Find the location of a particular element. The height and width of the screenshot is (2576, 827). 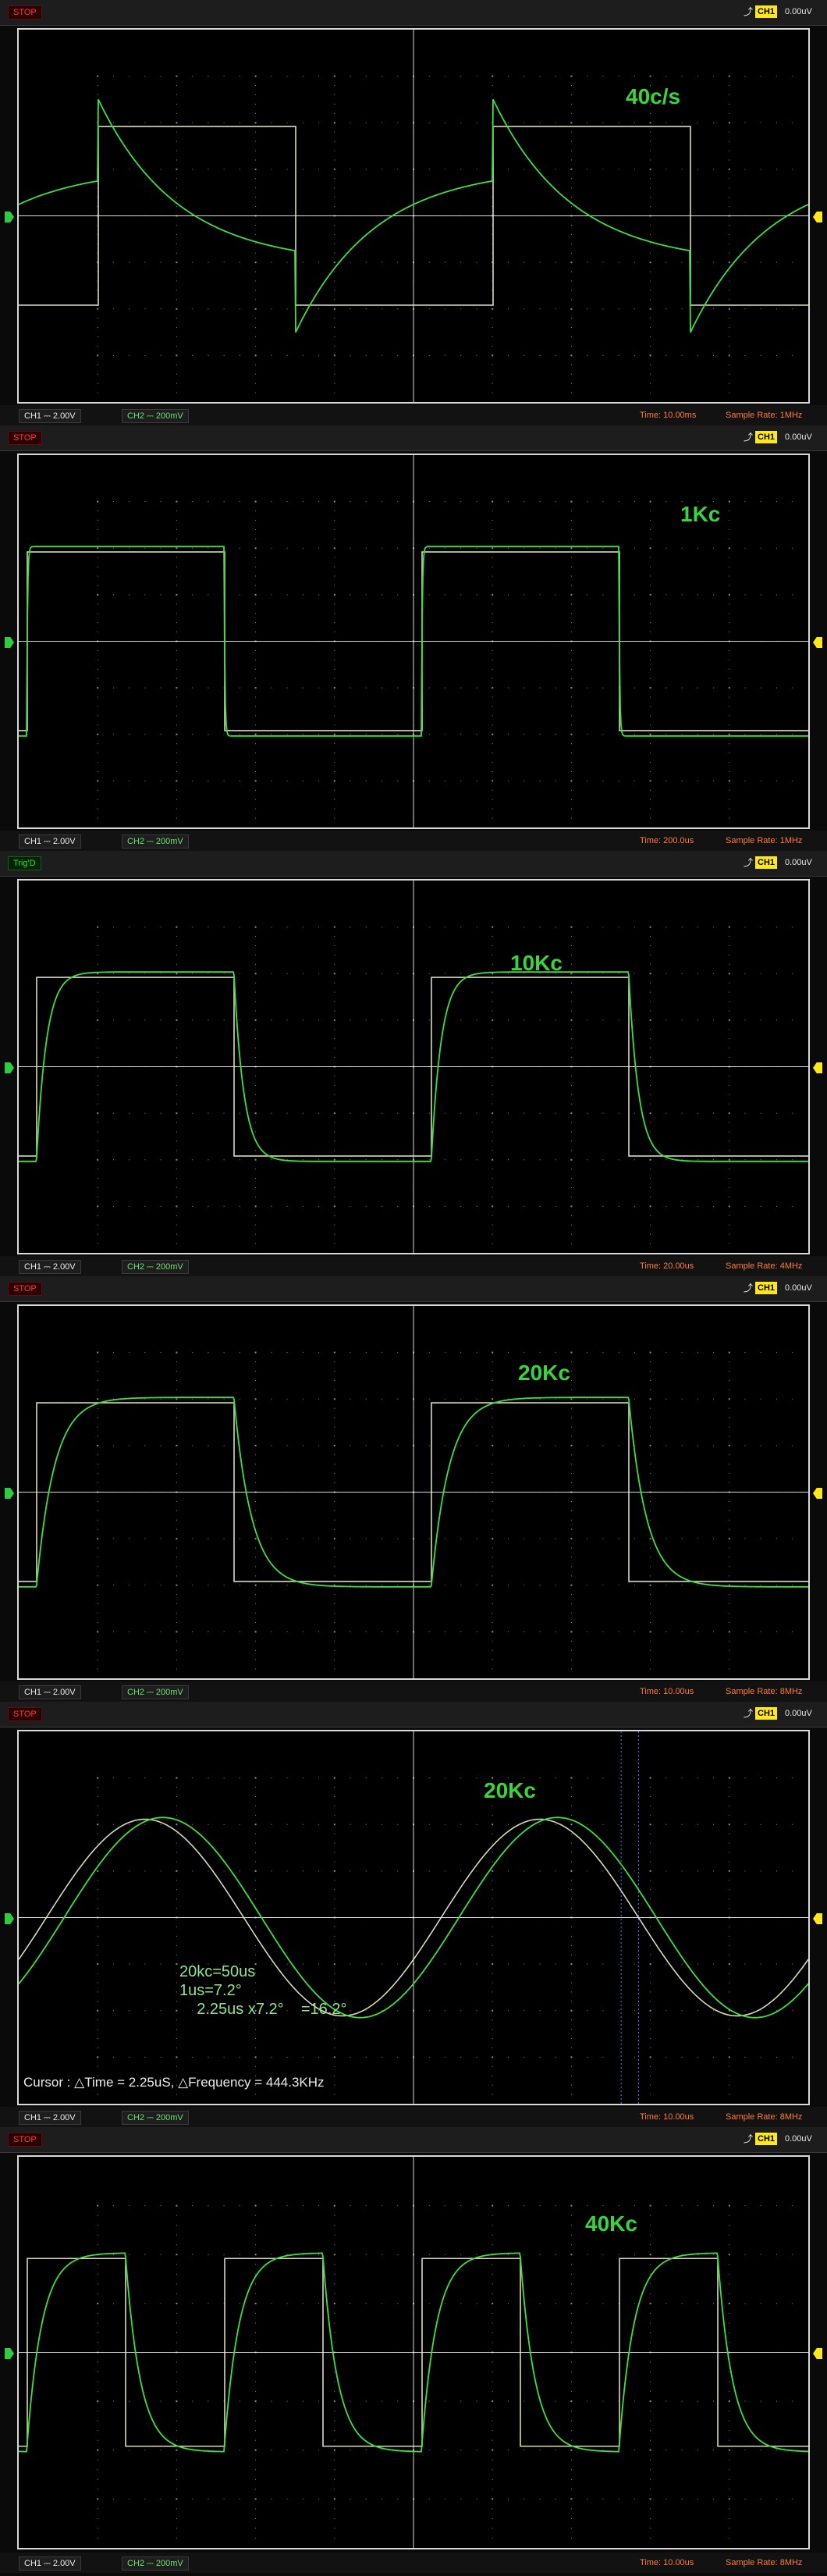

scope-screen: 40c/s is located at coordinates (413, 216).